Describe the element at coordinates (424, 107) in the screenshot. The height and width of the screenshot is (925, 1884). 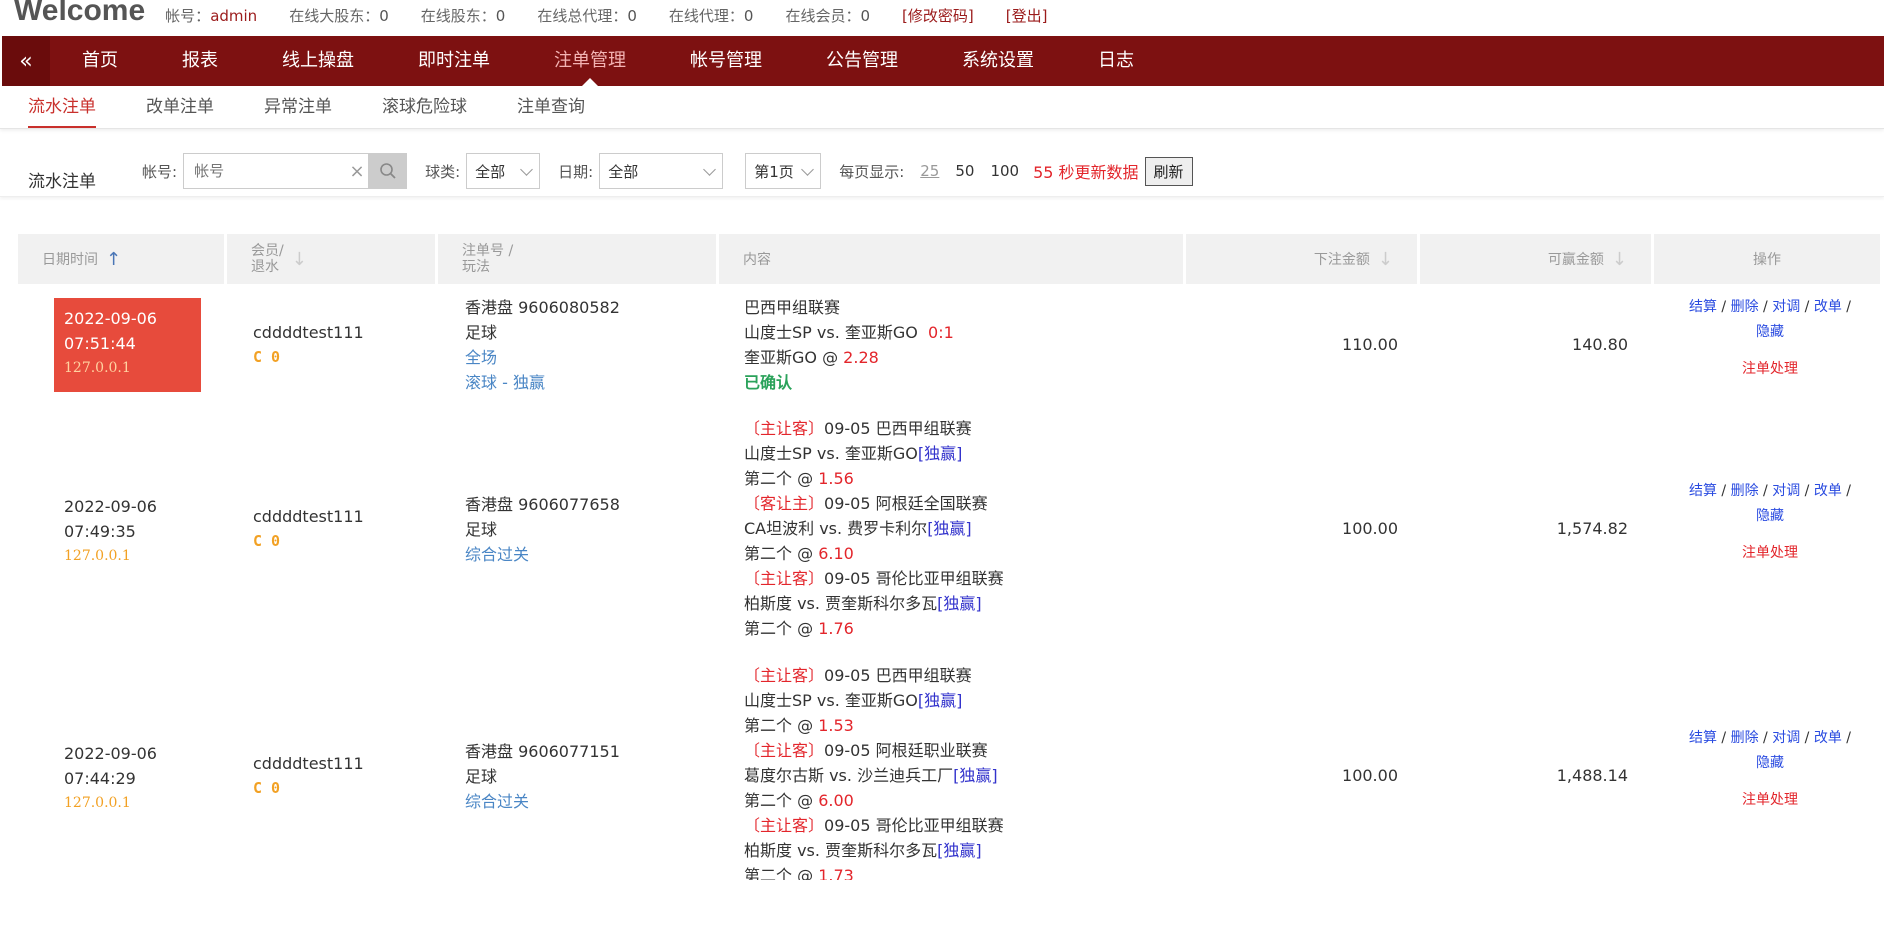
I see `tab-live-danger-ball: 滚球危险球` at that location.